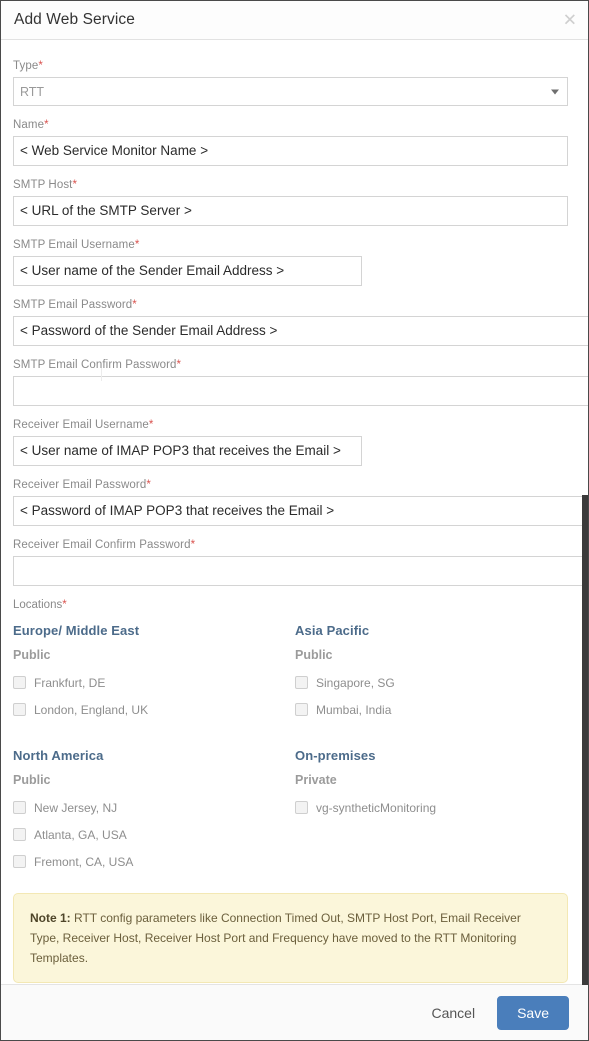 The width and height of the screenshot is (589, 1041). Describe the element at coordinates (355, 682) in the screenshot. I see `location-label: Singapore, SG` at that location.